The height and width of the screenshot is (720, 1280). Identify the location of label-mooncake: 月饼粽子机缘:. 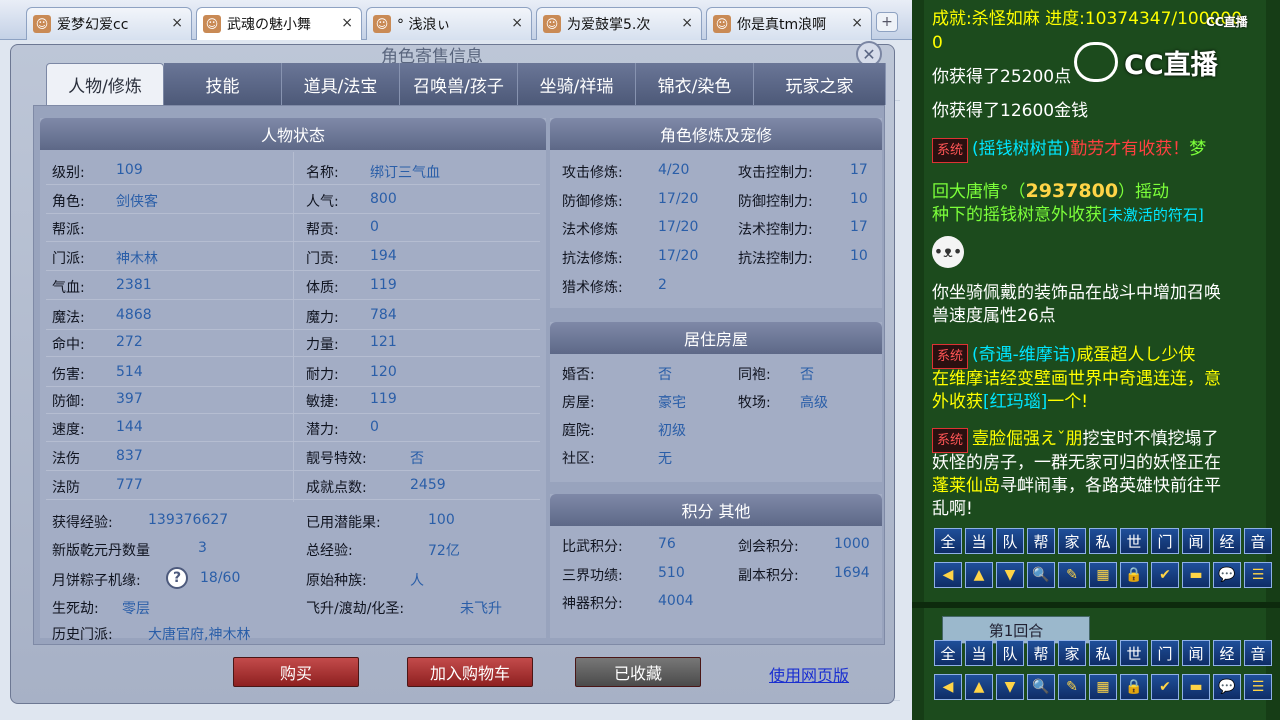
(96, 581).